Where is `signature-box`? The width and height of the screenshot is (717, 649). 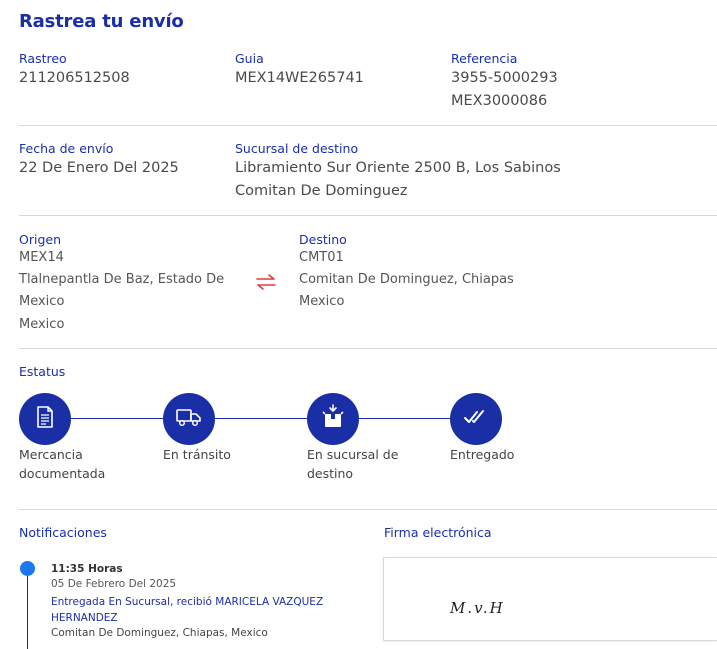 signature-box is located at coordinates (550, 599).